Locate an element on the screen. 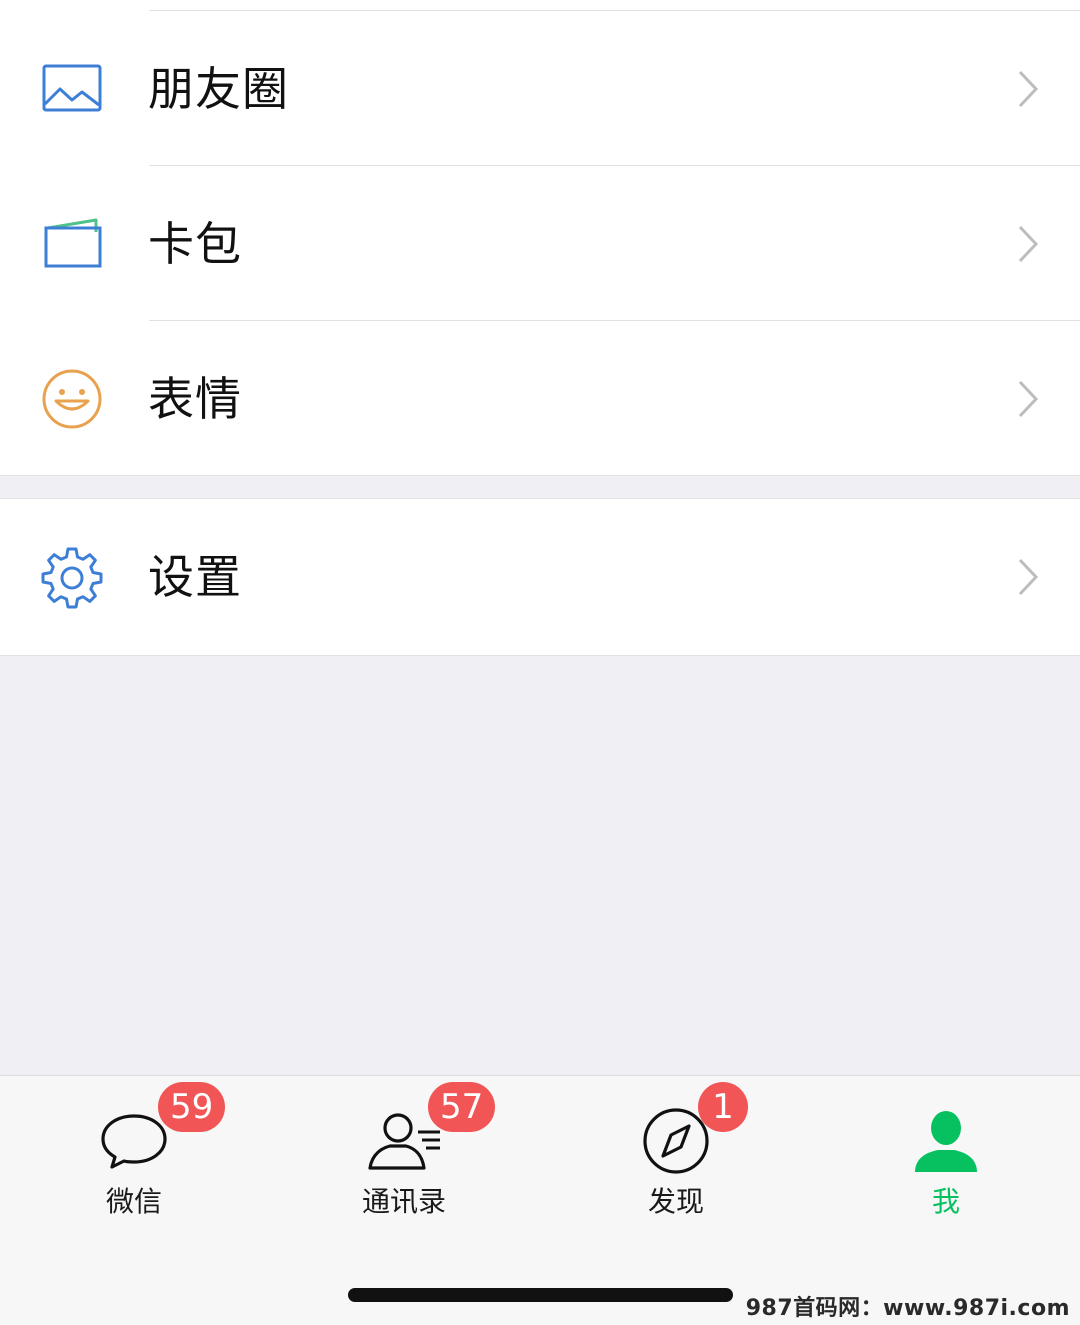  tab-label: 我 is located at coordinates (945, 1201).